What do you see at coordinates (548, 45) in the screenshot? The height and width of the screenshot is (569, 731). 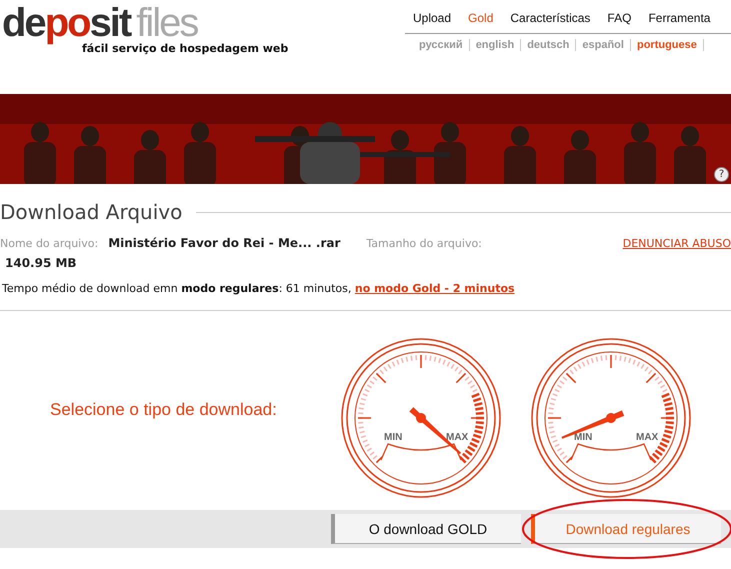 I see `language-link: deutsch` at bounding box center [548, 45].